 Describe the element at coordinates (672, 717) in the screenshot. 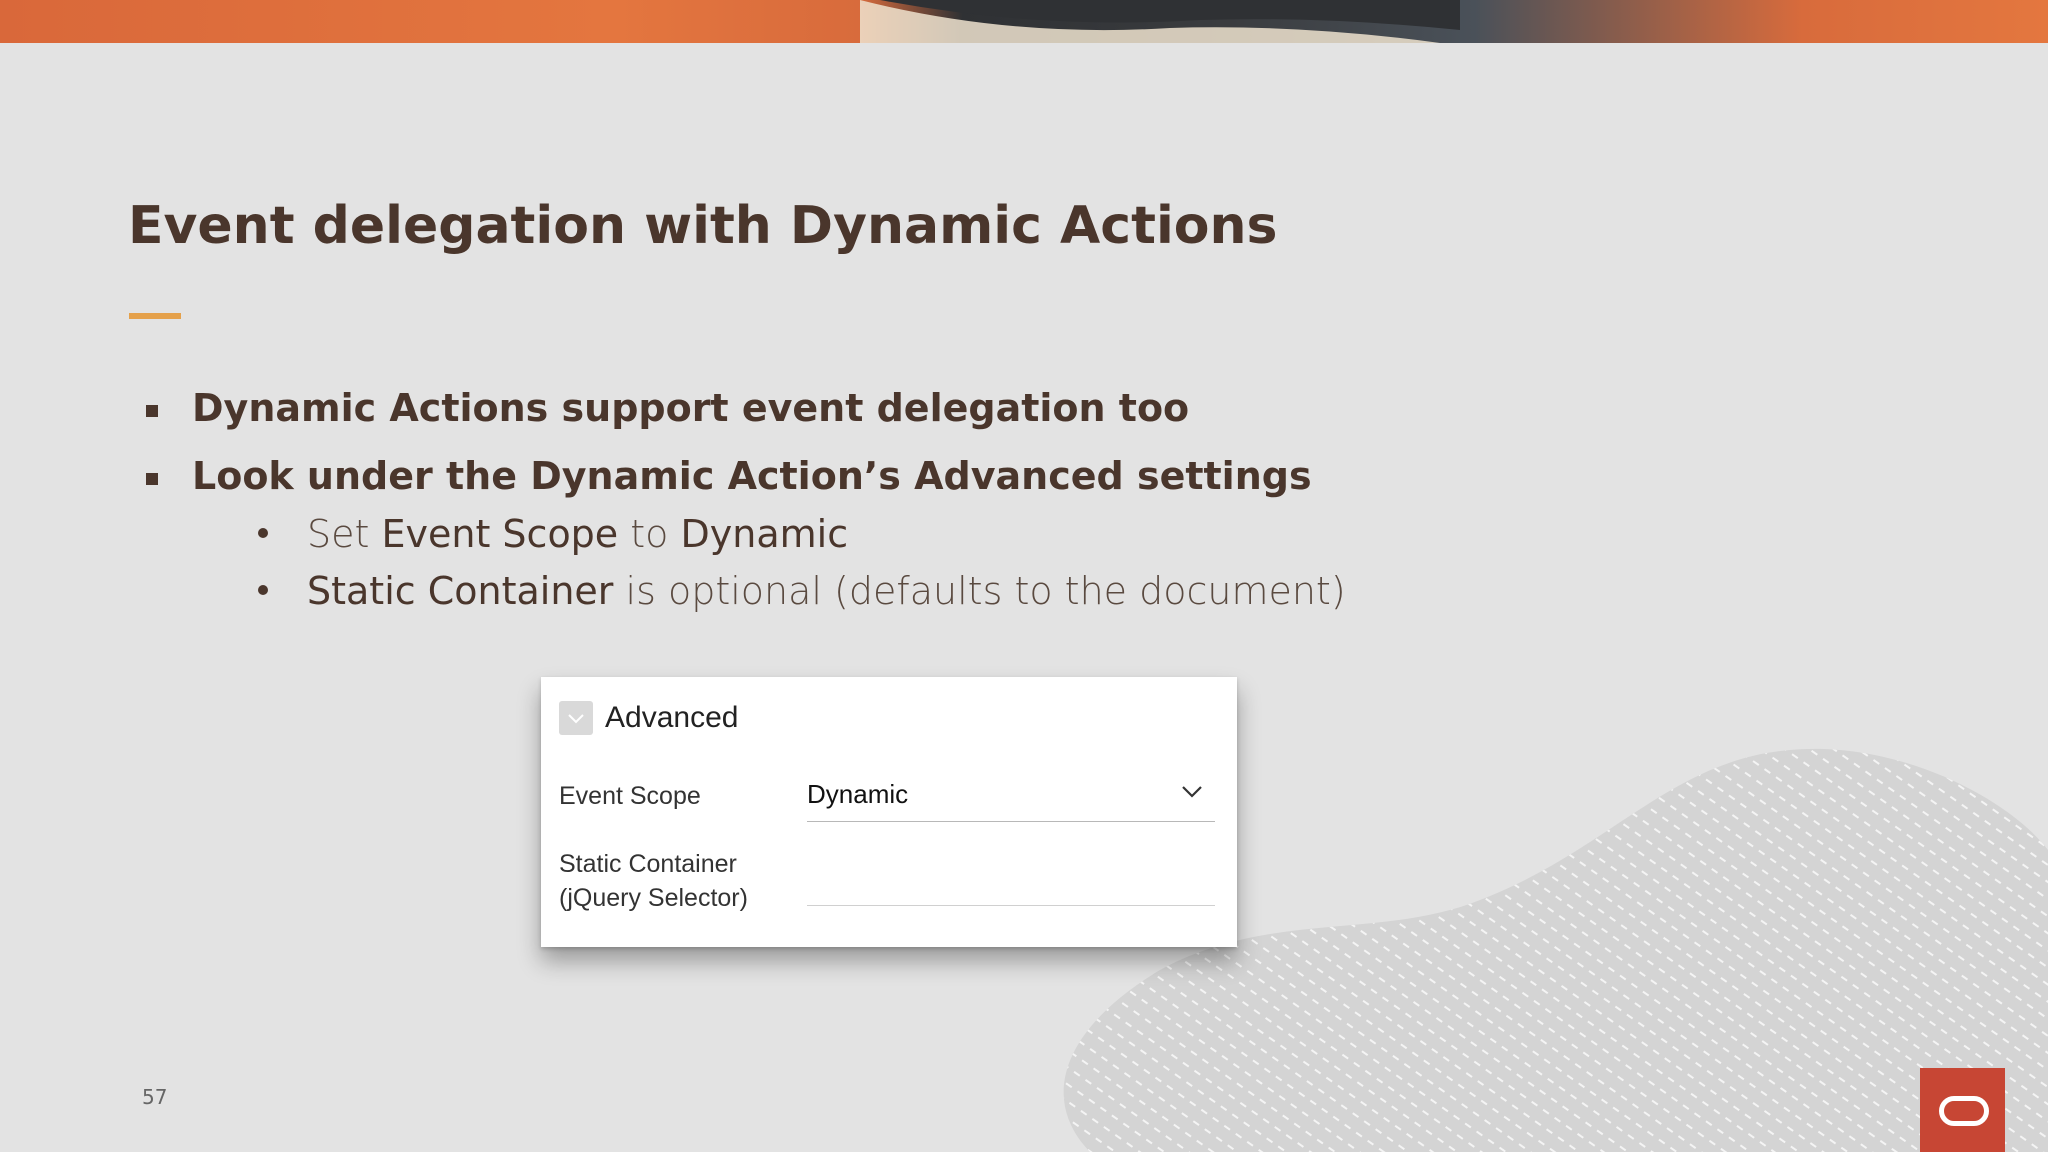

I see `panel-title: Advanced` at that location.